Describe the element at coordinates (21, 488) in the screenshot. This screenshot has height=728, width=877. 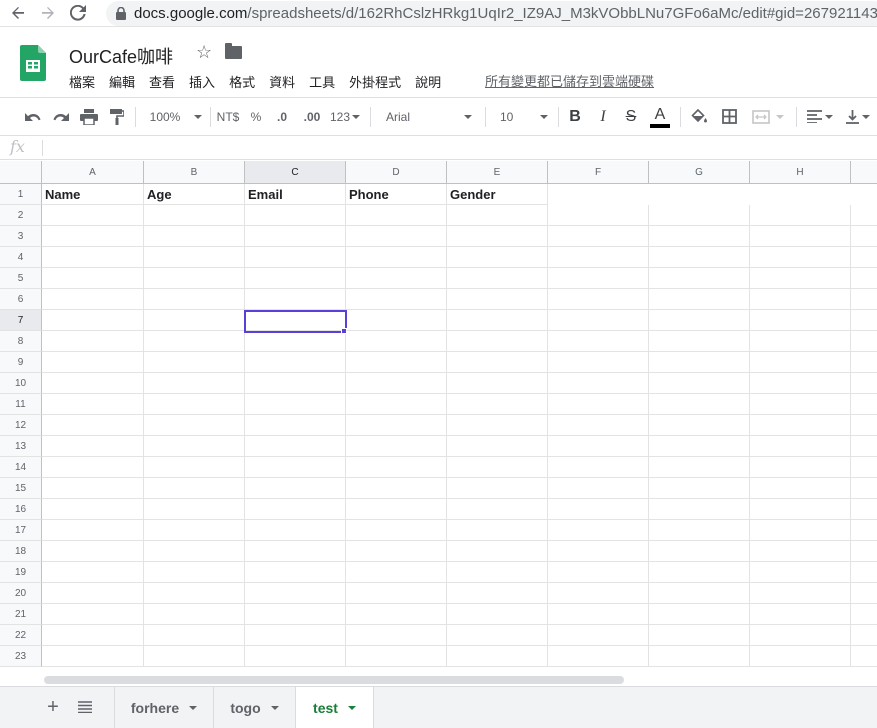
I see `row-header-15: 15` at that location.